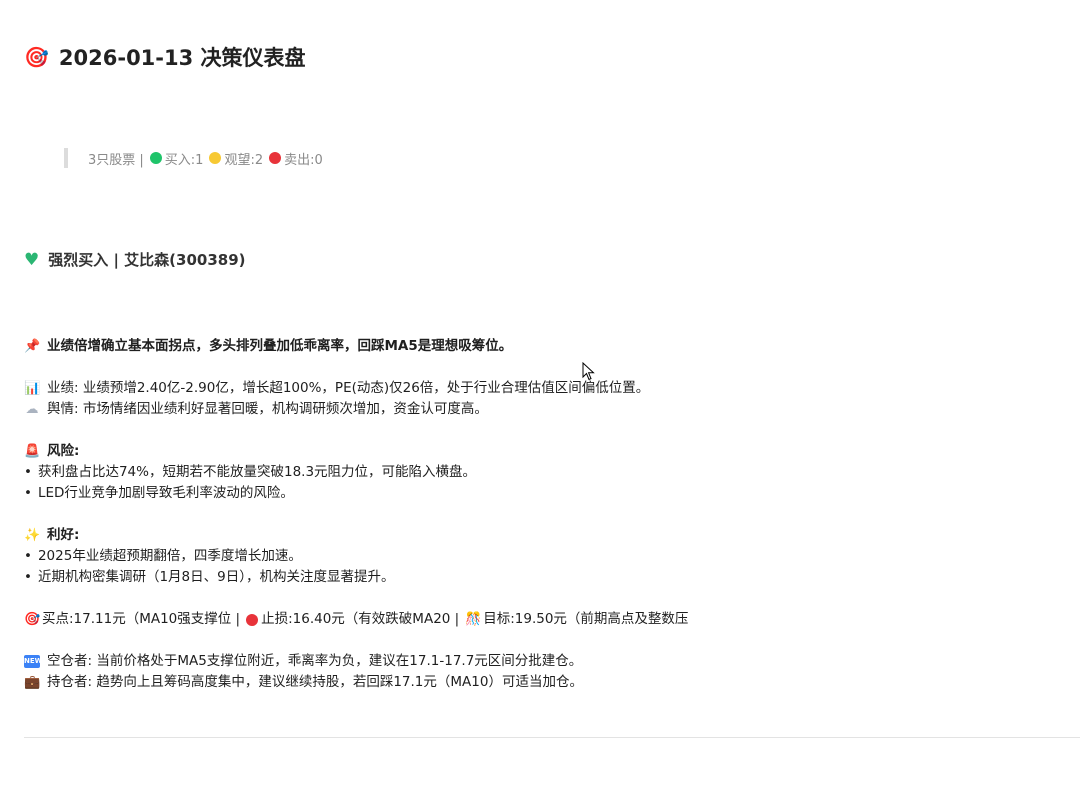 Image resolution: width=1080 pixels, height=807 pixels. Describe the element at coordinates (280, 346) in the screenshot. I see `headline-text: 业绩倍增确立基本面拐点，多头排列叠加低乖离率，回踩MA5是理想吸筹位。` at that location.